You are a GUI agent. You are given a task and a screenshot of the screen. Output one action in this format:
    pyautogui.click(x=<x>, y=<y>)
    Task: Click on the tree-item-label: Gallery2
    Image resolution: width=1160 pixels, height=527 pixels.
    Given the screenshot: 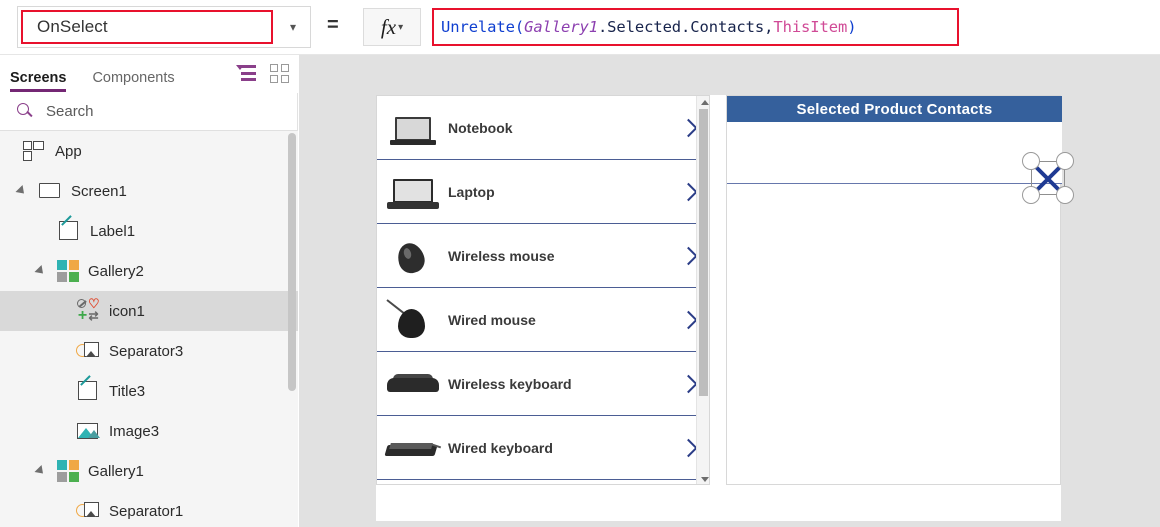 What is the action you would take?
    pyautogui.click(x=116, y=271)
    